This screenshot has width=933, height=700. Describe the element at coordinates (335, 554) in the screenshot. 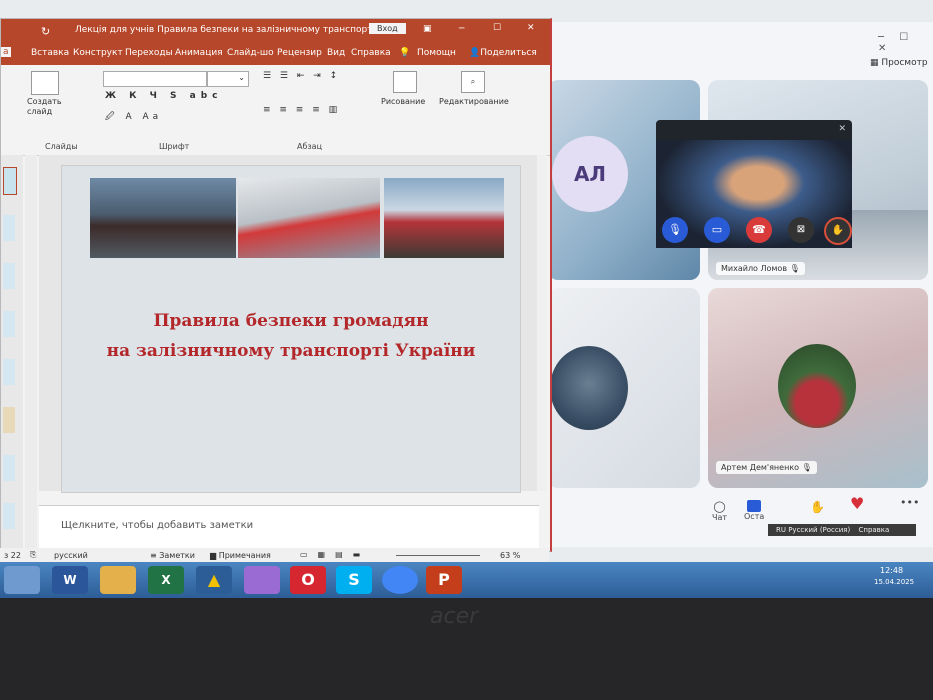

I see `view-buttons: ▭▦▤▬` at that location.